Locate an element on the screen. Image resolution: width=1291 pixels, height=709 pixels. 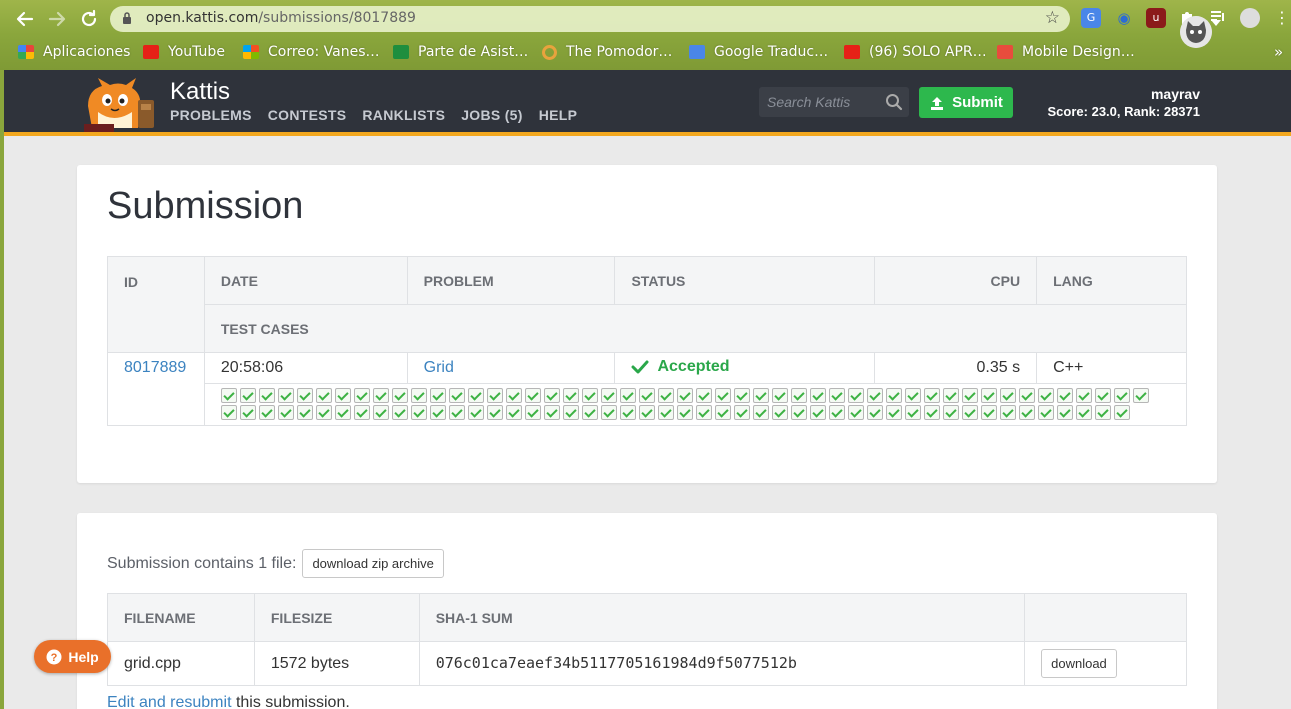
bookmark-star-icon: ☆ is located at coordinates (1052, 18).